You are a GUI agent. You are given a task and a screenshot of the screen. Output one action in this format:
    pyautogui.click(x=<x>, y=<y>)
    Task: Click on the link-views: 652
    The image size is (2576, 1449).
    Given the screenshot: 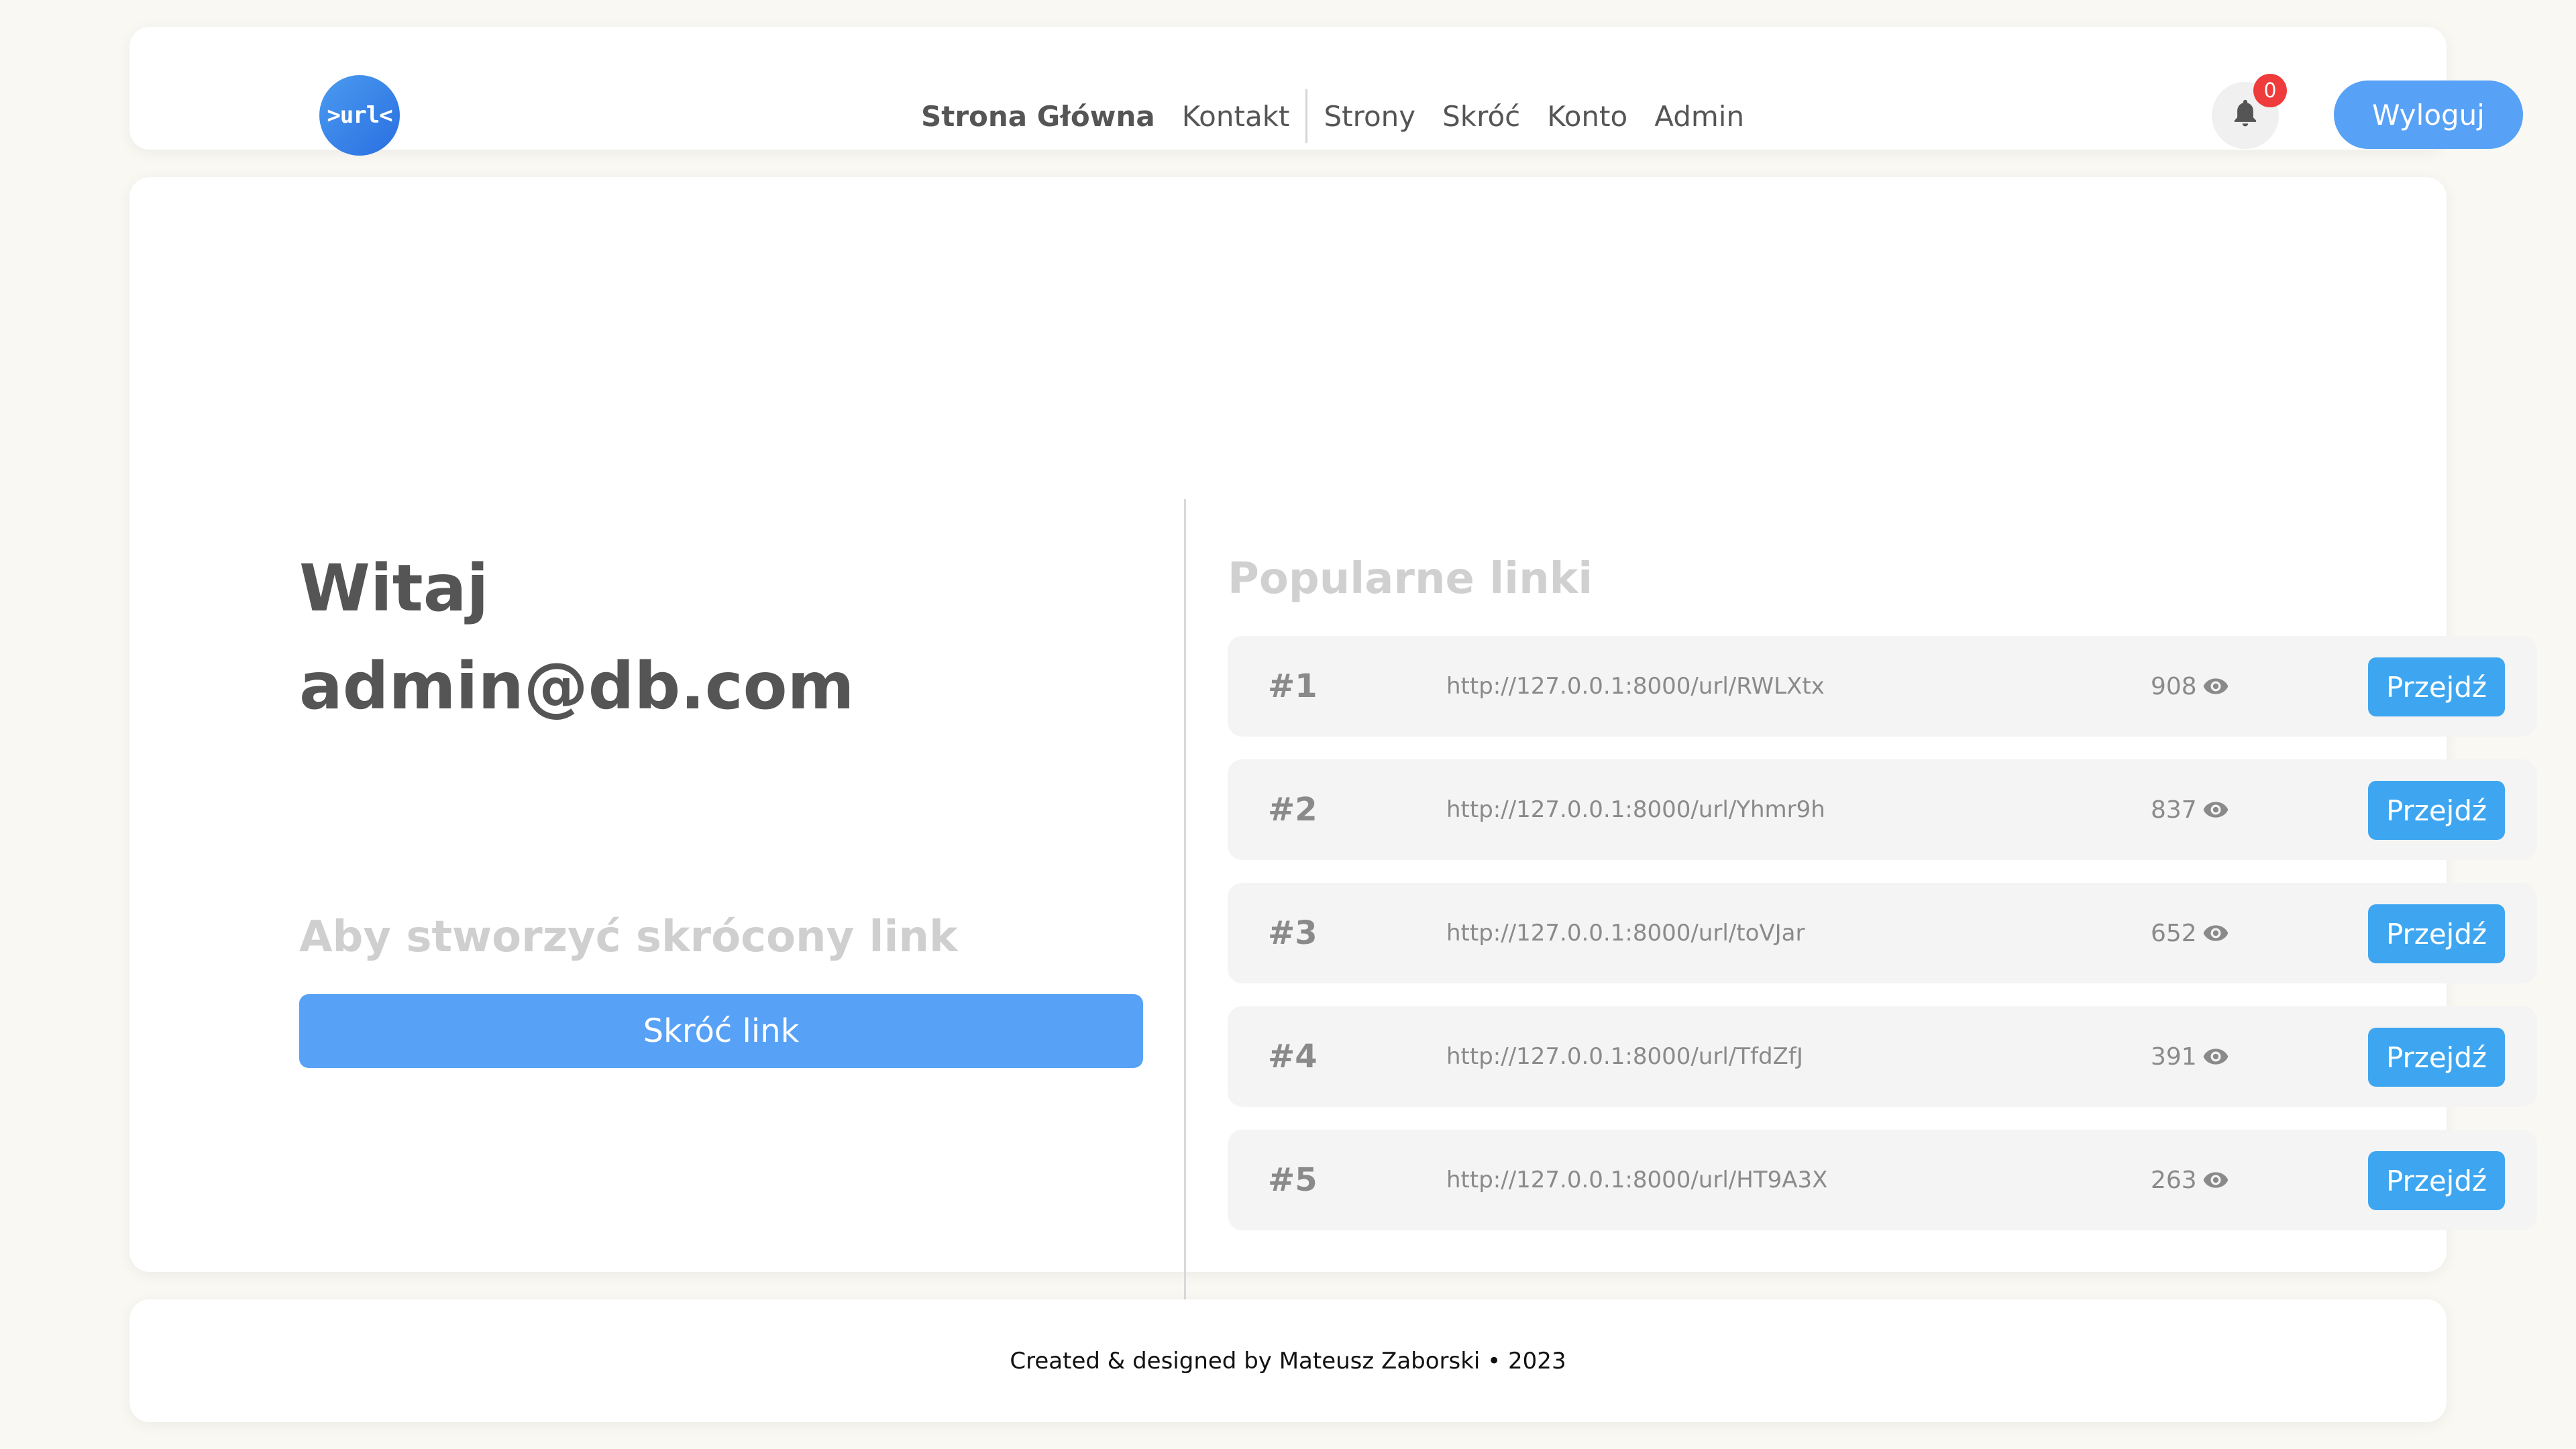 What is the action you would take?
    pyautogui.click(x=2190, y=933)
    